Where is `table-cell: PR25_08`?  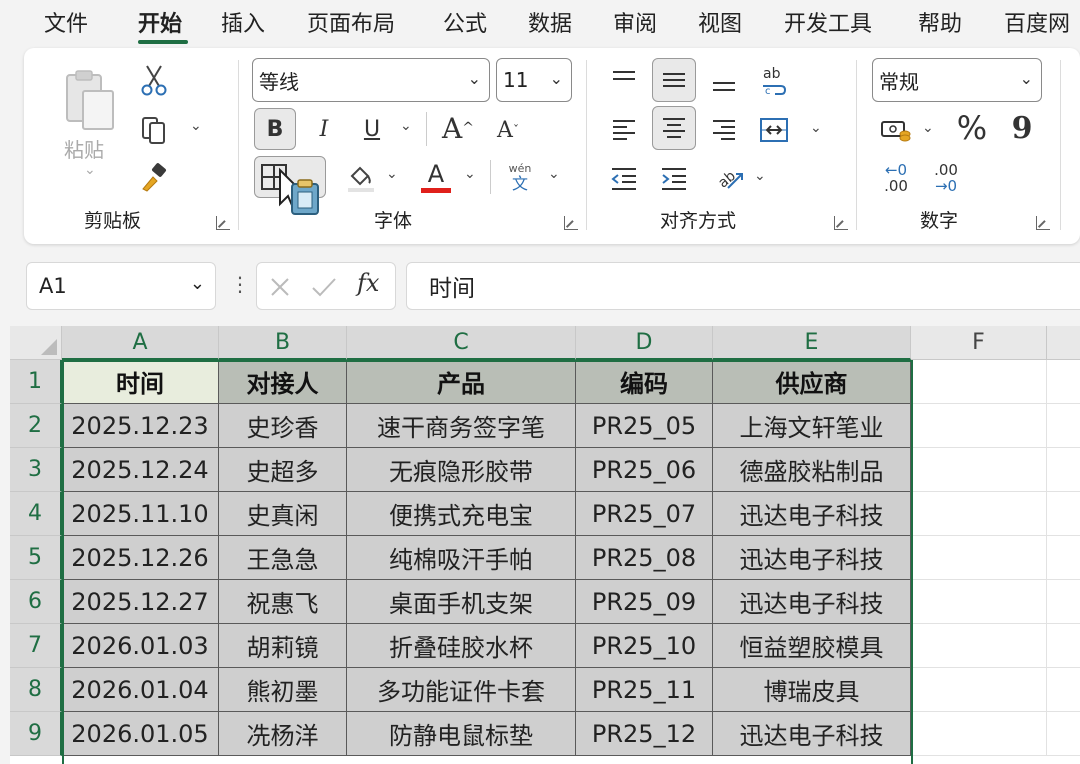
table-cell: PR25_08 is located at coordinates (644, 558).